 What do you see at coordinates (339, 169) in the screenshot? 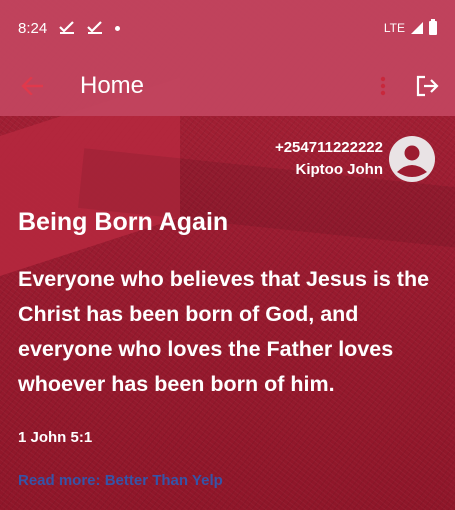
I see `user-name: Kiptoo John` at bounding box center [339, 169].